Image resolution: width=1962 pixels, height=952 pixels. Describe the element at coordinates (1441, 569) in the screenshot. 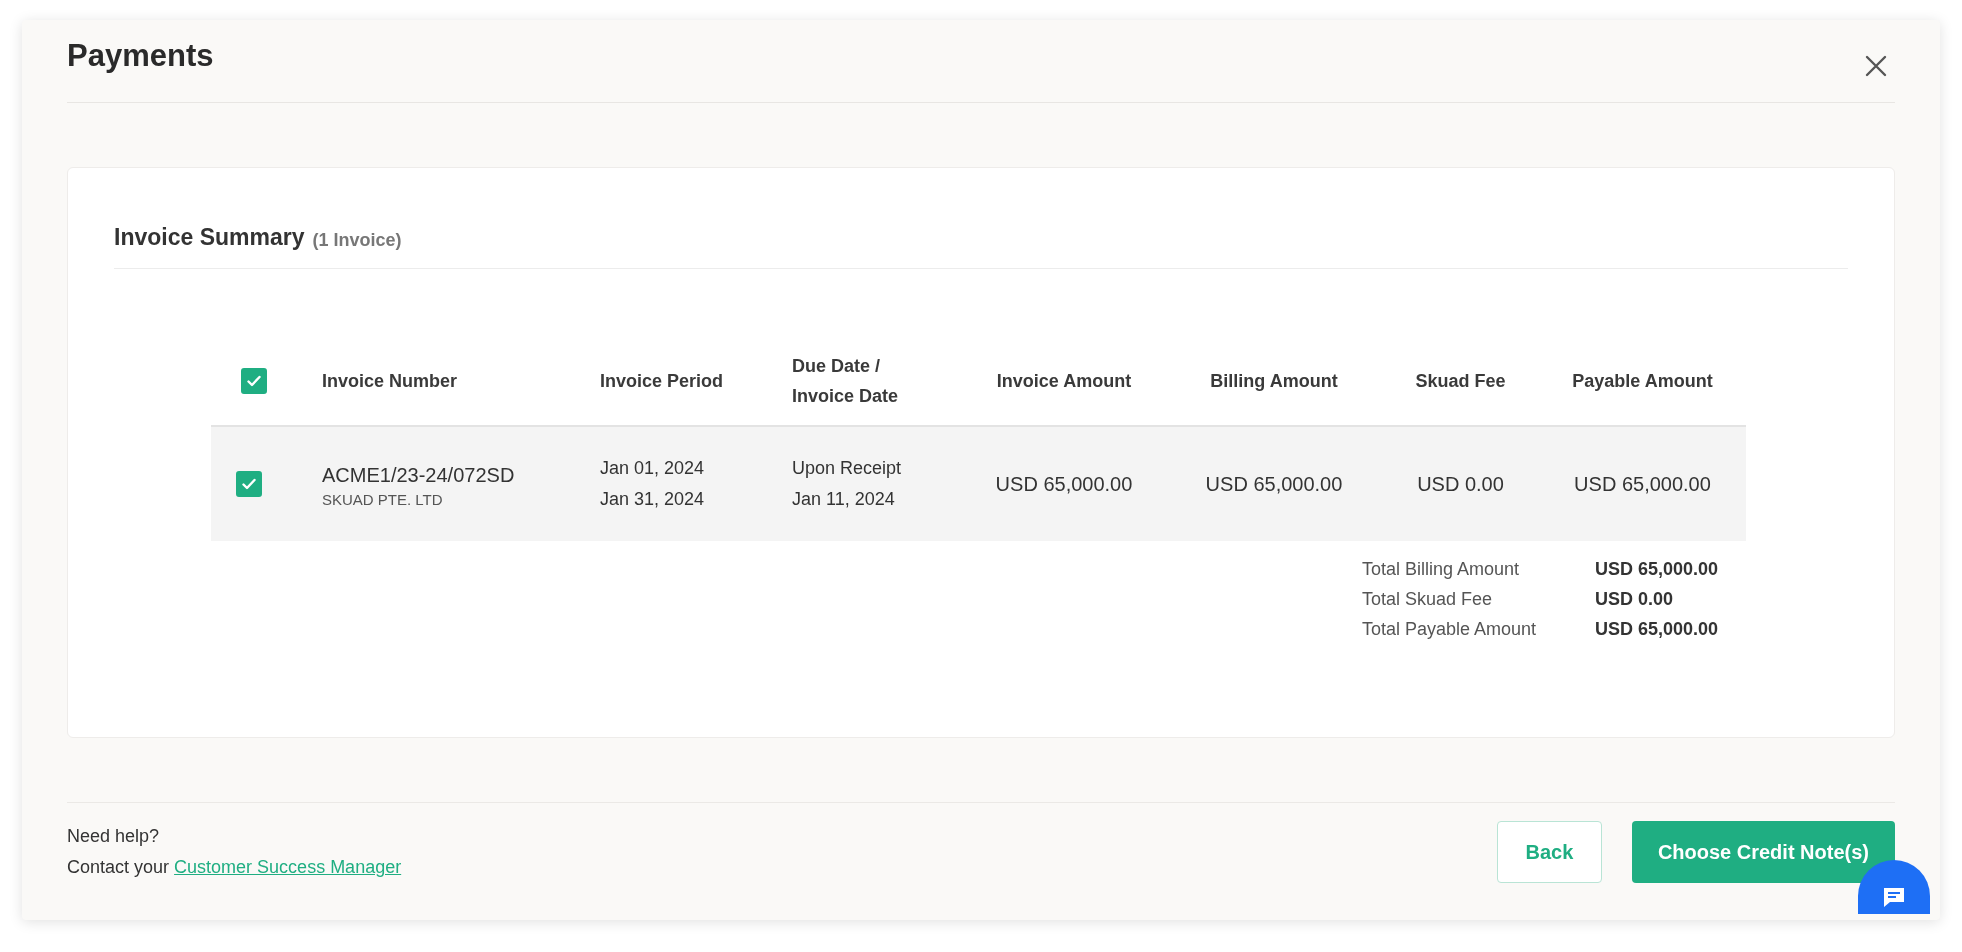

I see `total-label: Total Billing Amount` at that location.